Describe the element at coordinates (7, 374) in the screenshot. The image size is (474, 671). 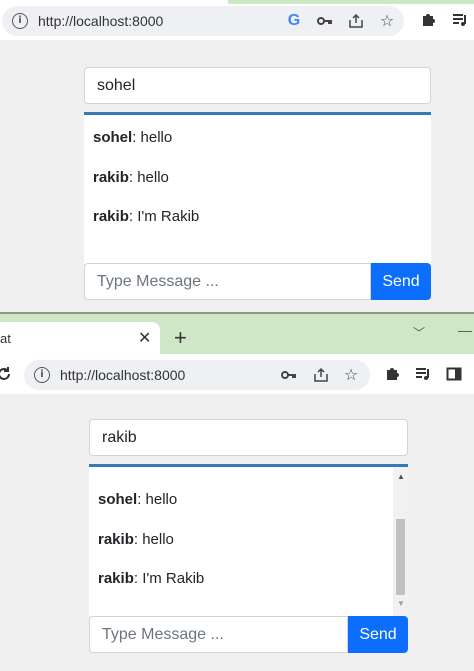
I see `reload-icon` at that location.